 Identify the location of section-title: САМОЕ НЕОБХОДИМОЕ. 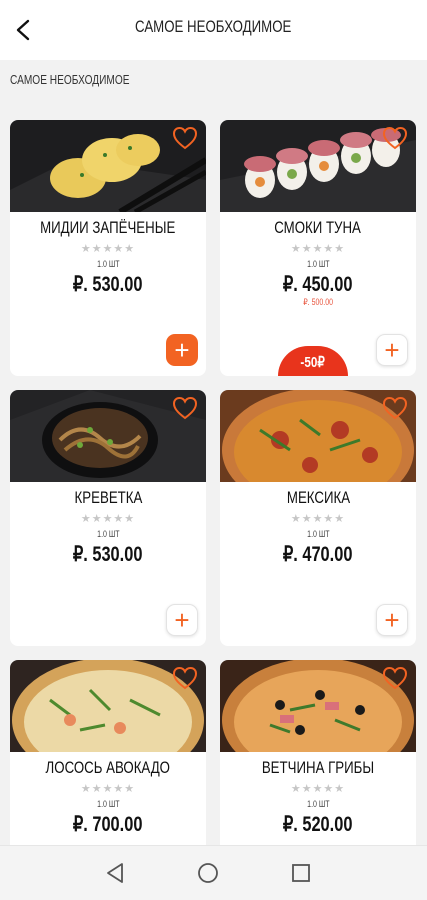
(70, 79).